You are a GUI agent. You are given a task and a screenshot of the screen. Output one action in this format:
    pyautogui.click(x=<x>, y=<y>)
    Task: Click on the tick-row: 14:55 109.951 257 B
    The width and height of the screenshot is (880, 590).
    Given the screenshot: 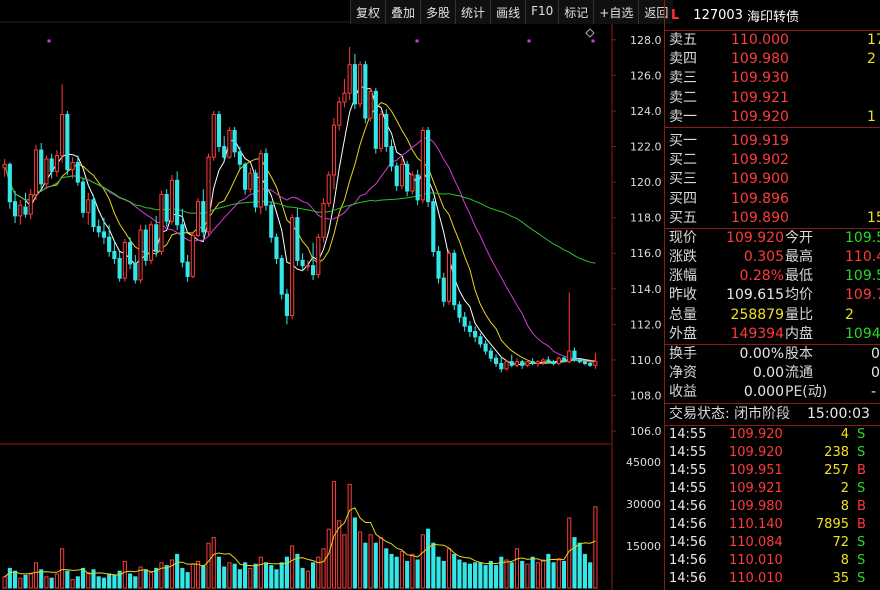 What is the action you would take?
    pyautogui.click(x=772, y=471)
    